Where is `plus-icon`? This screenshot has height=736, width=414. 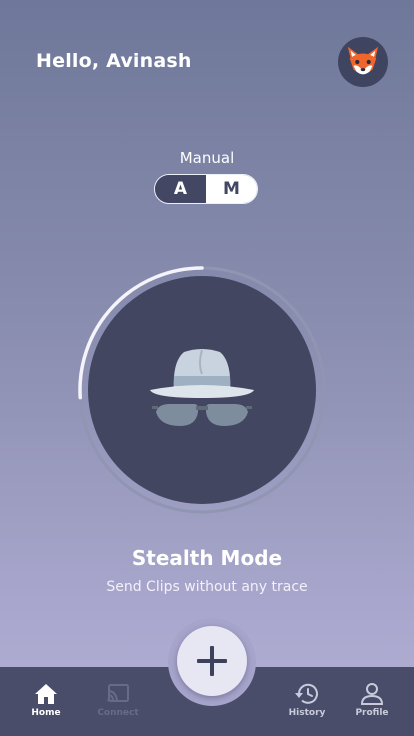
plus-icon is located at coordinates (212, 661).